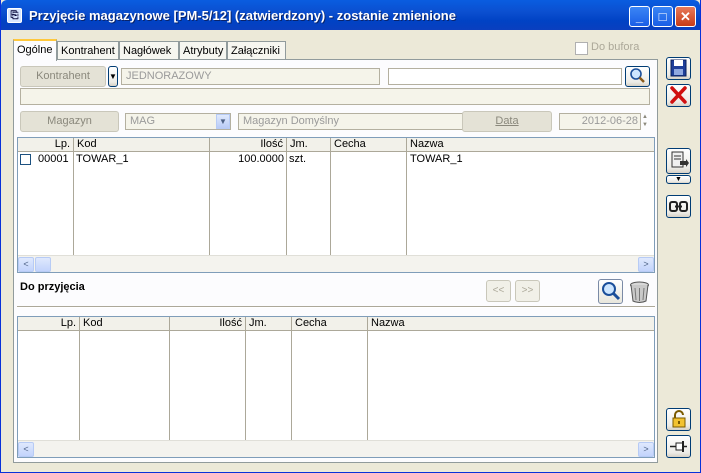 The image size is (701, 473). Describe the element at coordinates (662, 16) in the screenshot. I see `maximize-button: □` at that location.